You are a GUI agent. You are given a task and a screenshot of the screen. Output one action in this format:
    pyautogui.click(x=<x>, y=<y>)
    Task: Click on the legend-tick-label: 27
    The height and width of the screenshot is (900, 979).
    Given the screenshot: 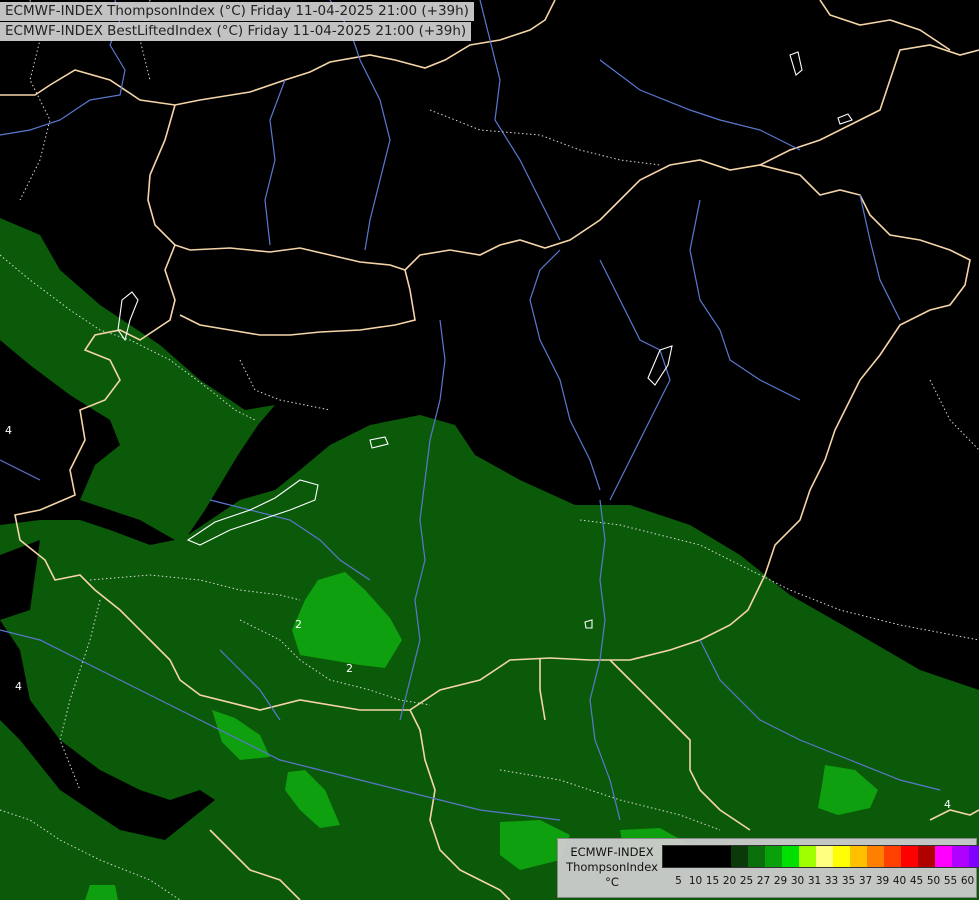 What is the action you would take?
    pyautogui.click(x=763, y=881)
    